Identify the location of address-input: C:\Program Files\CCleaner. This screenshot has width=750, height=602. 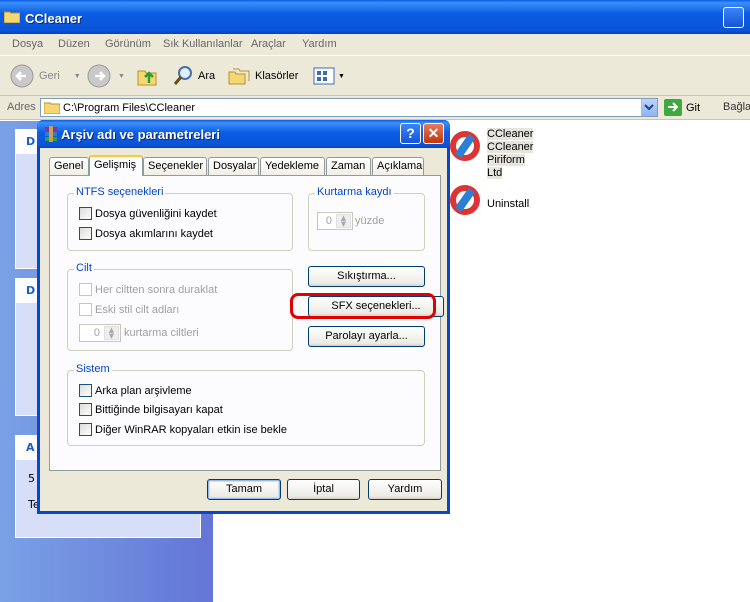
(349, 107).